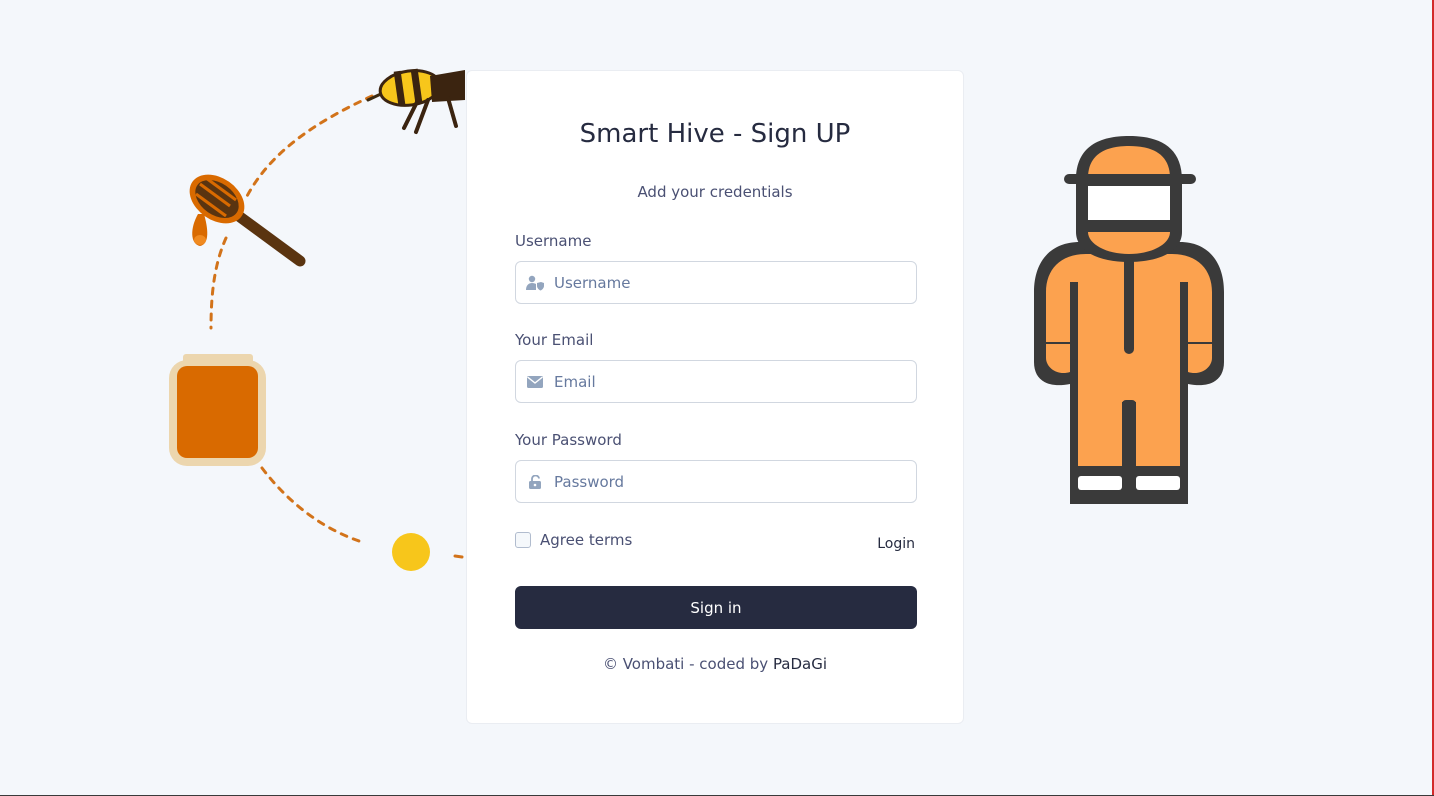 Image resolution: width=1434 pixels, height=796 pixels. What do you see at coordinates (735, 381) in the screenshot?
I see `email-input` at bounding box center [735, 381].